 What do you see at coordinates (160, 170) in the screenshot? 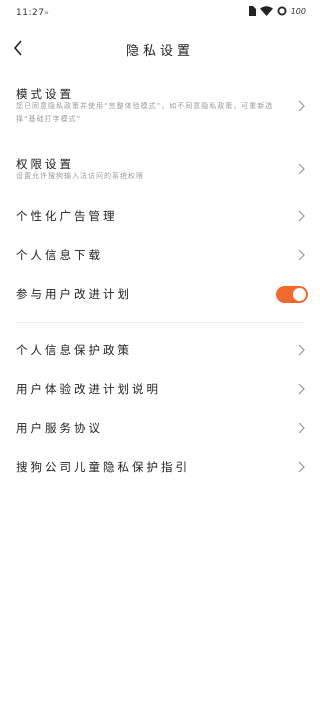
I see `permission-settings-item: 权限设置 设置允许搜狗输入法访问的系统权限` at bounding box center [160, 170].